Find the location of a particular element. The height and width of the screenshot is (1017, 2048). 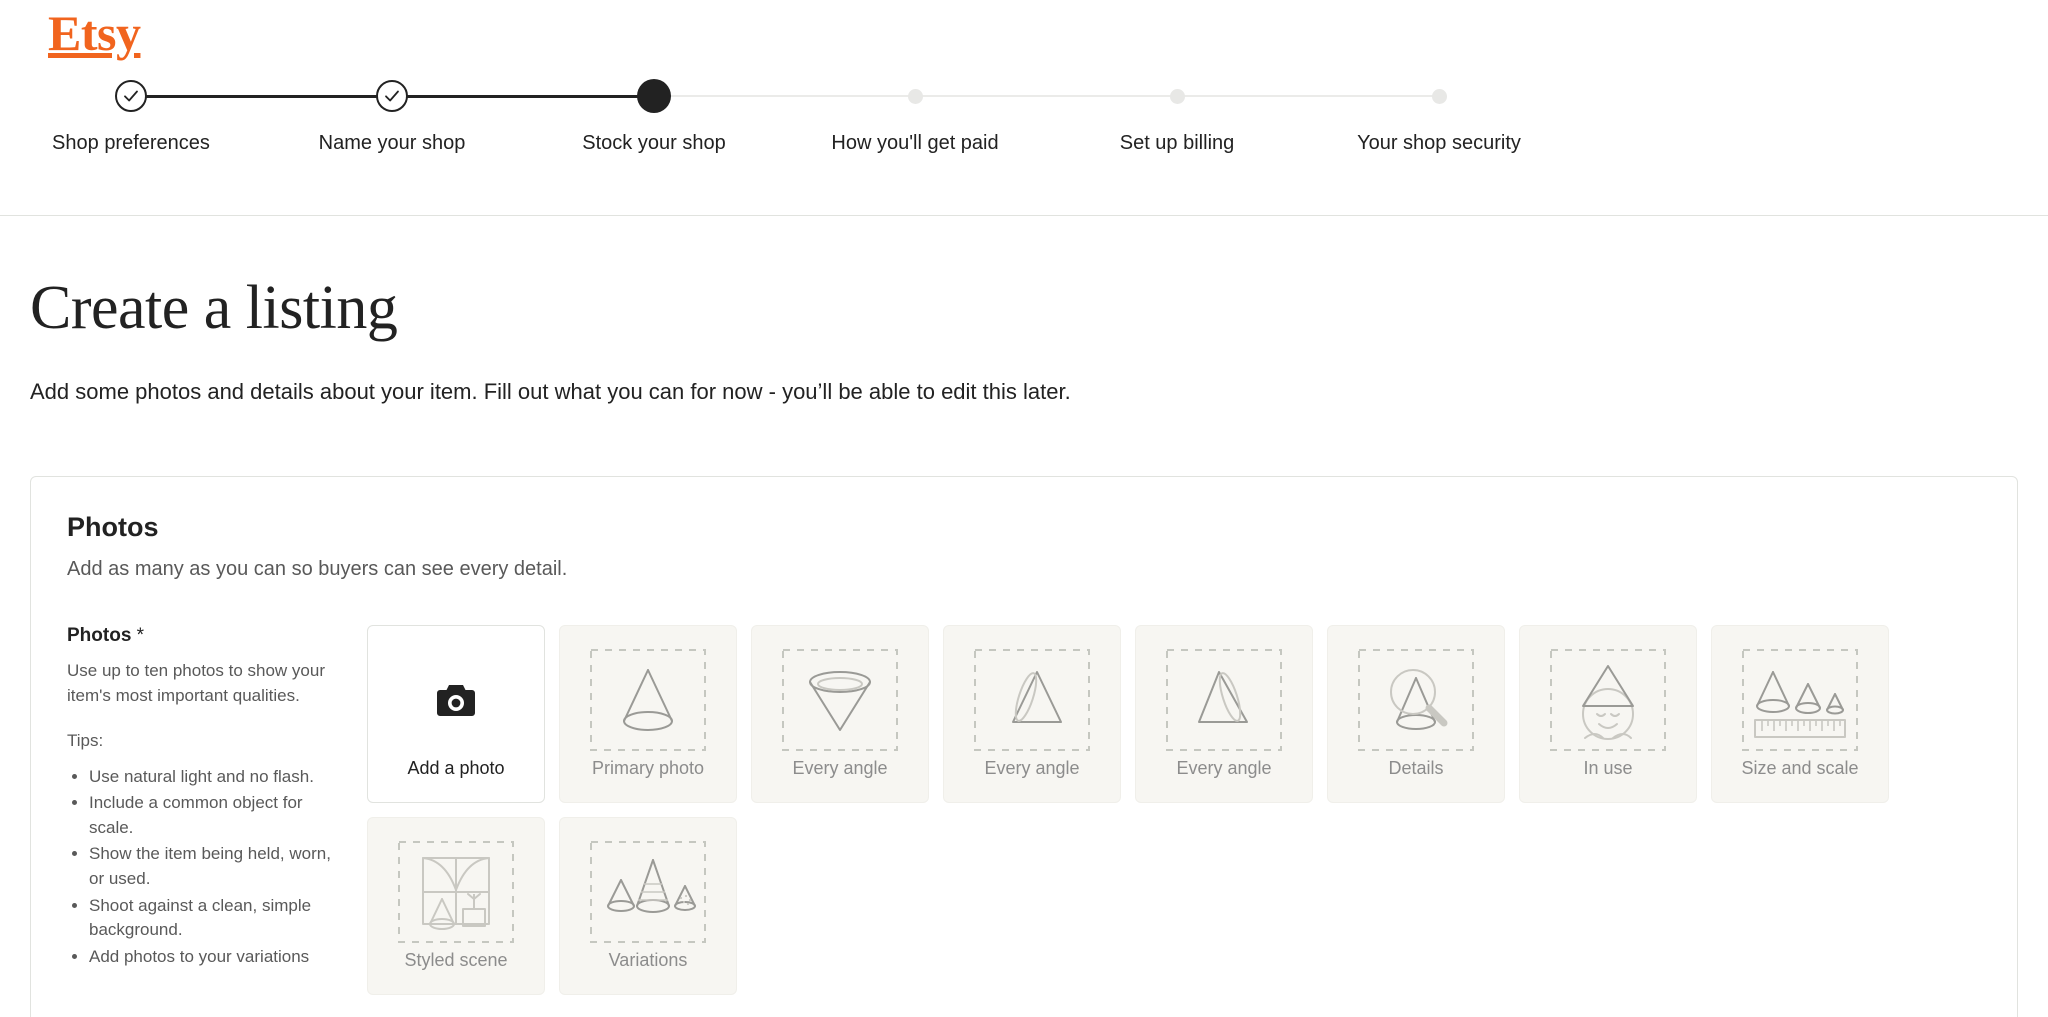

stepper-step-1: Shop preferences is located at coordinates (135, 114).